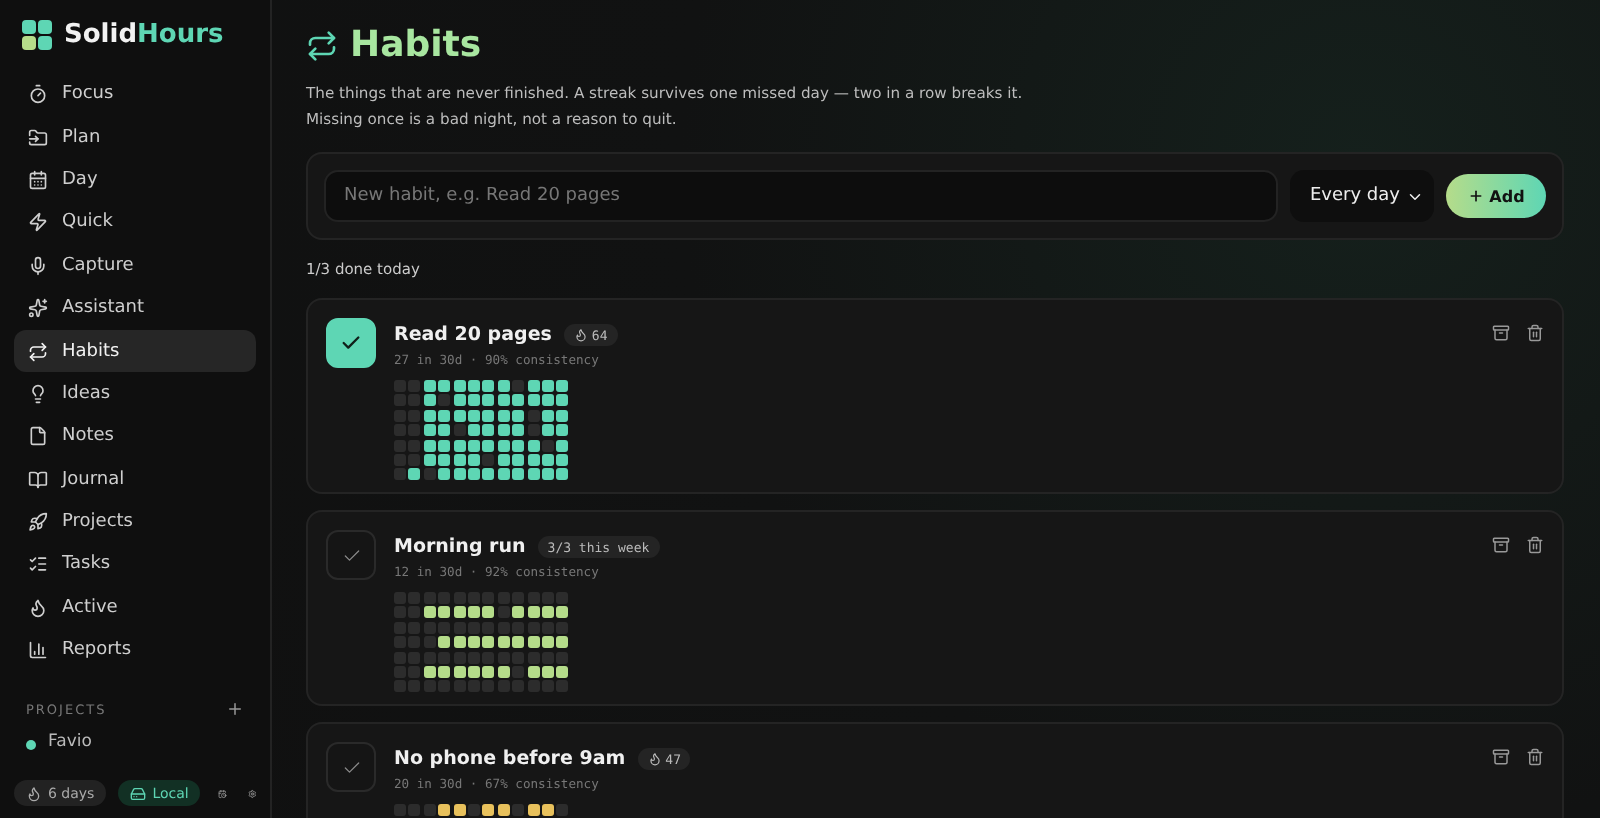  Describe the element at coordinates (144, 35) in the screenshot. I see `brand-name: SolidHours` at that location.